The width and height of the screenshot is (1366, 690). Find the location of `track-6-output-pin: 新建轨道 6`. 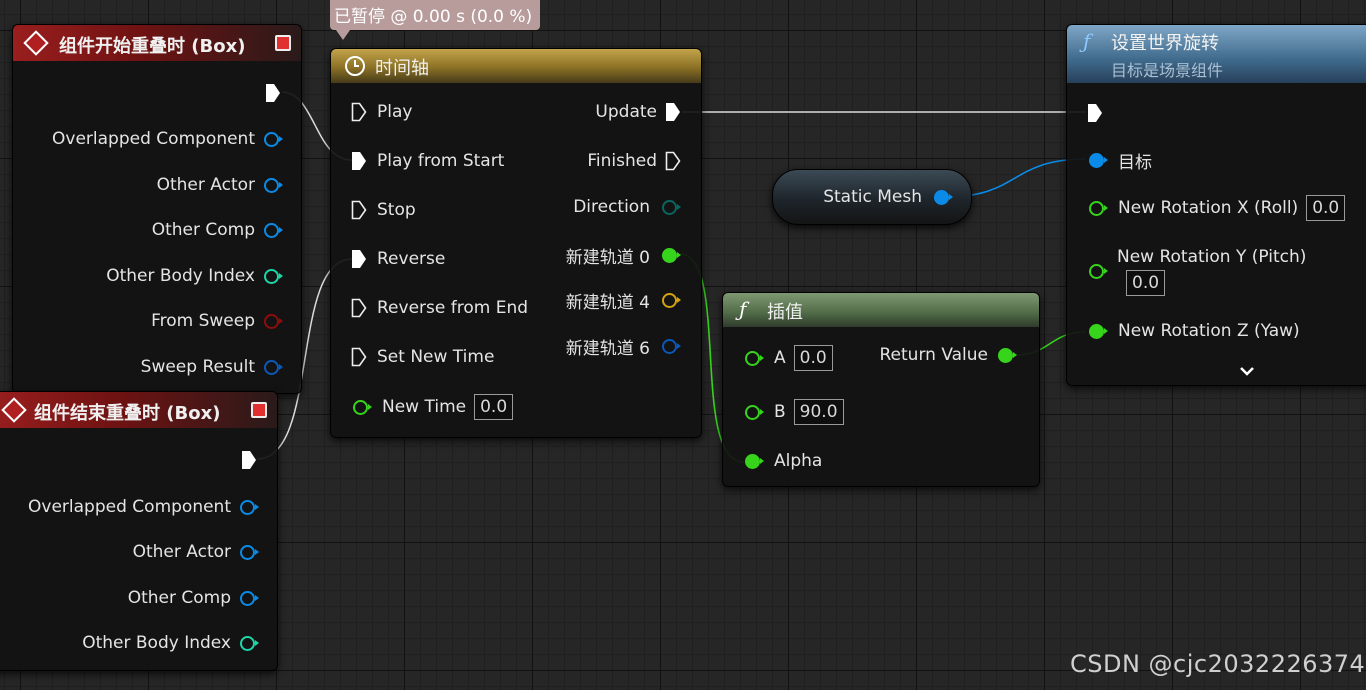

track-6-output-pin: 新建轨道 6 is located at coordinates (623, 346).